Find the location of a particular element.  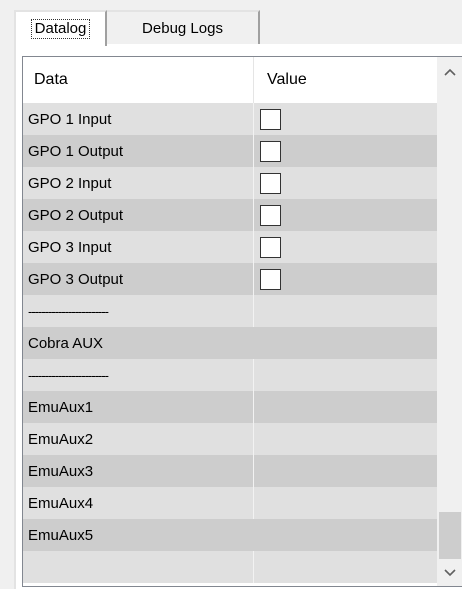

data-cell: GPO 1 Output is located at coordinates (138, 151).